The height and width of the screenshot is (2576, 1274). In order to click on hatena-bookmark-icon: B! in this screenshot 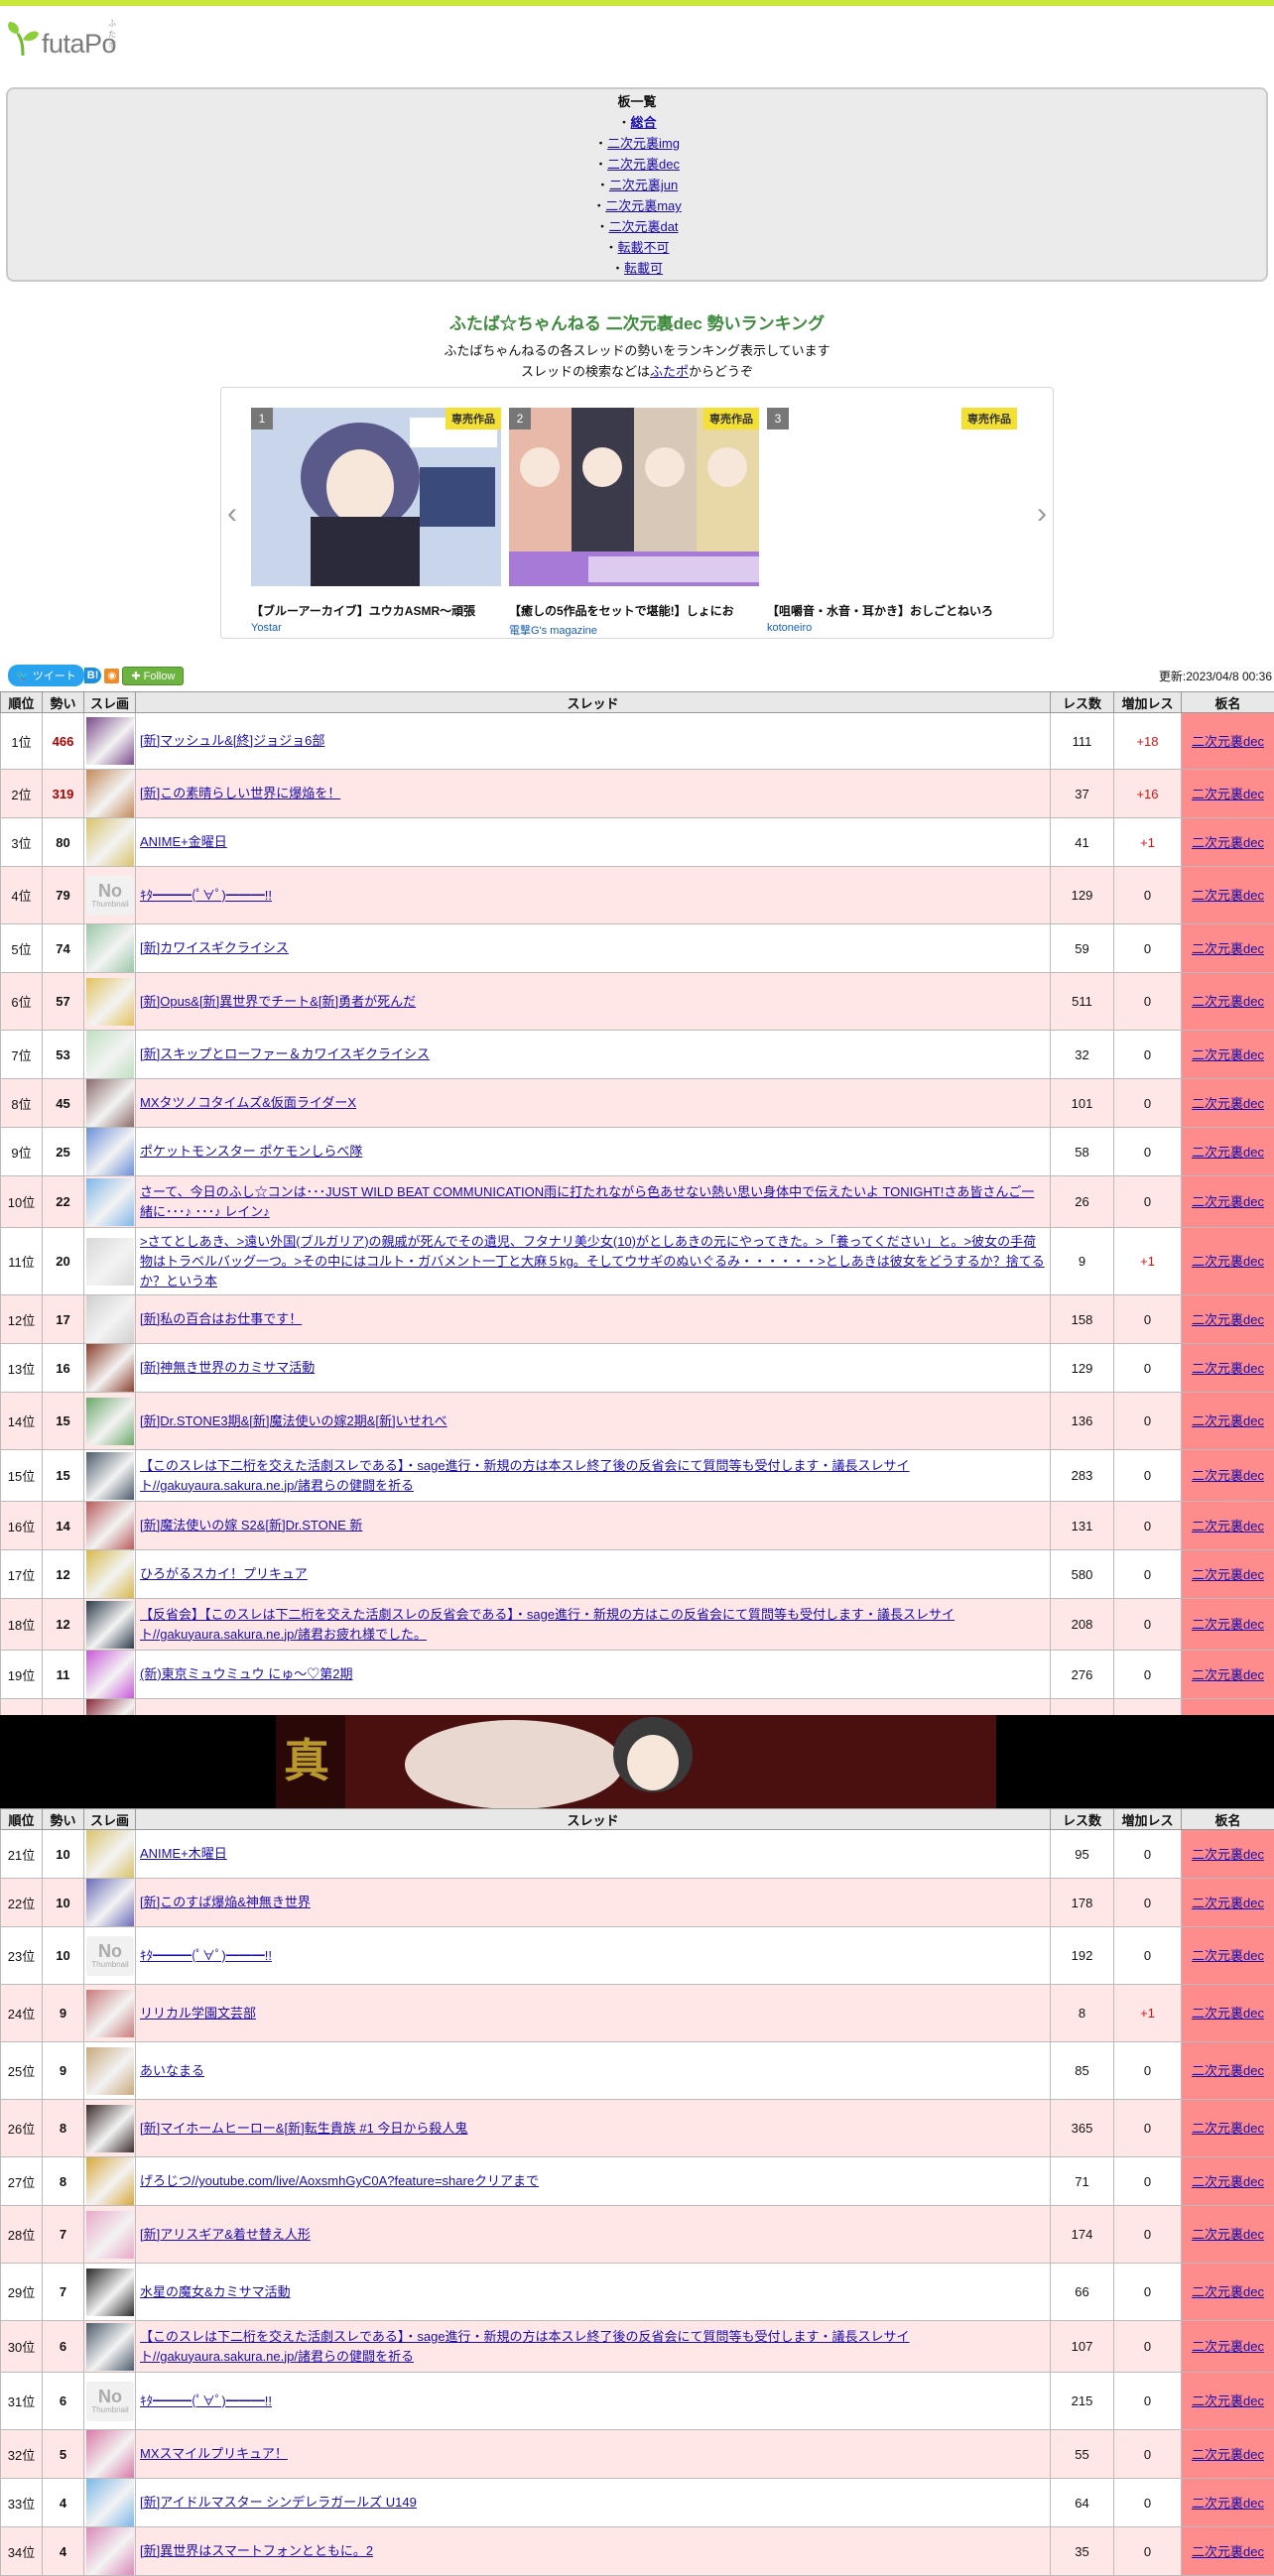, I will do `click(93, 675)`.